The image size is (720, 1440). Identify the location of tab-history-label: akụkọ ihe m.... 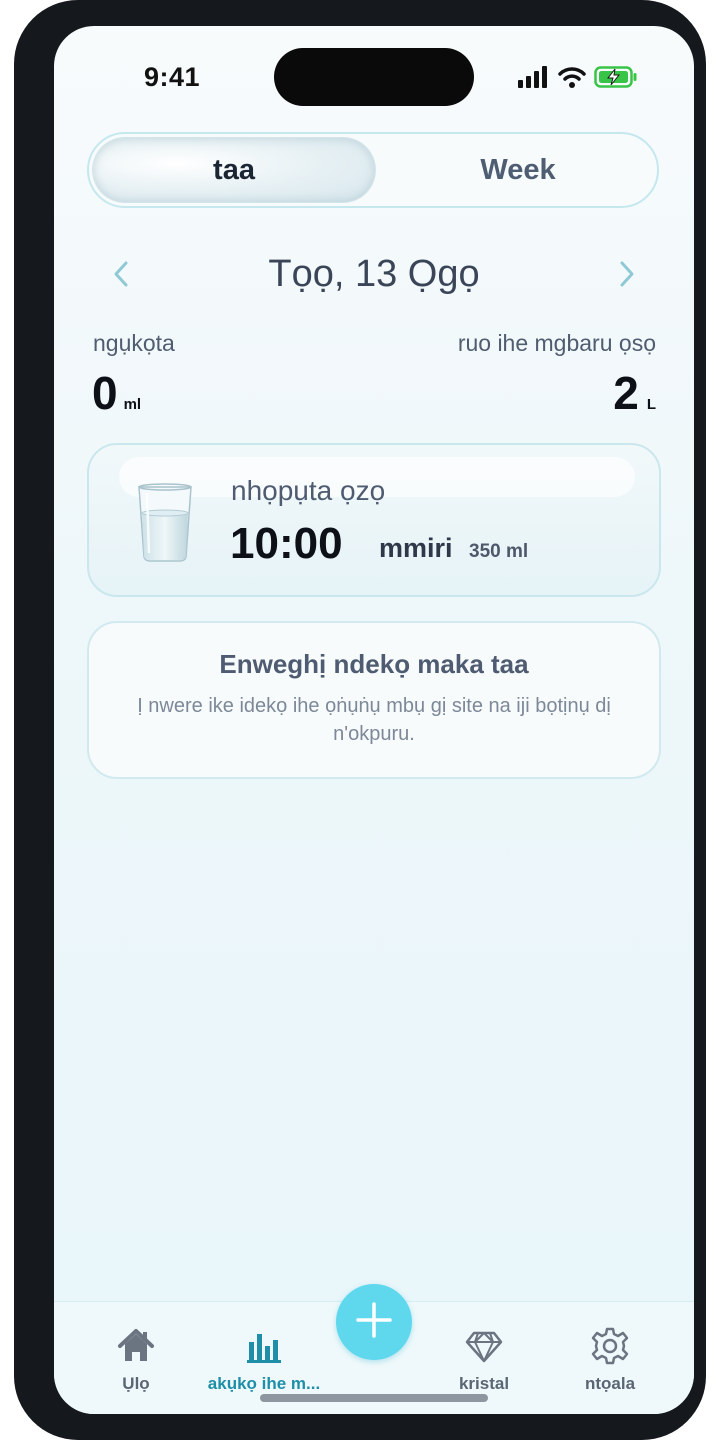
(264, 1383).